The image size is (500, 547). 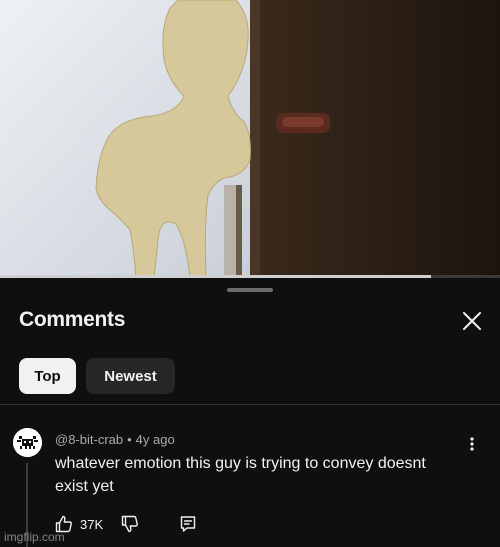 What do you see at coordinates (130, 376) in the screenshot?
I see `filter-chip-newest: Newest` at bounding box center [130, 376].